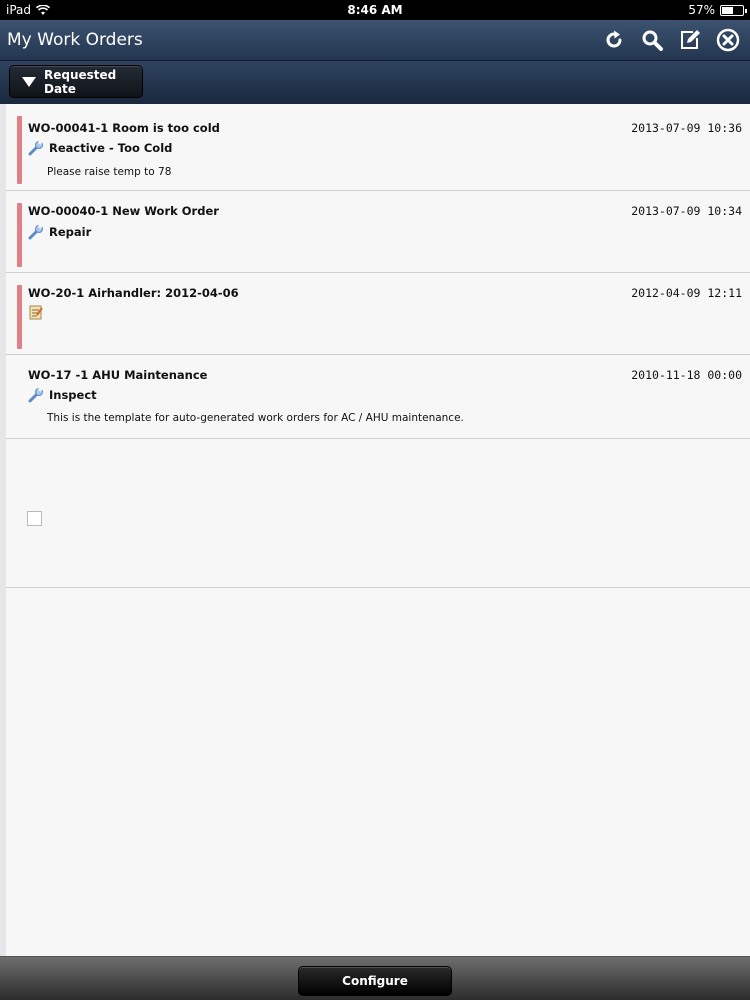  What do you see at coordinates (690, 40) in the screenshot?
I see `compose-icon` at bounding box center [690, 40].